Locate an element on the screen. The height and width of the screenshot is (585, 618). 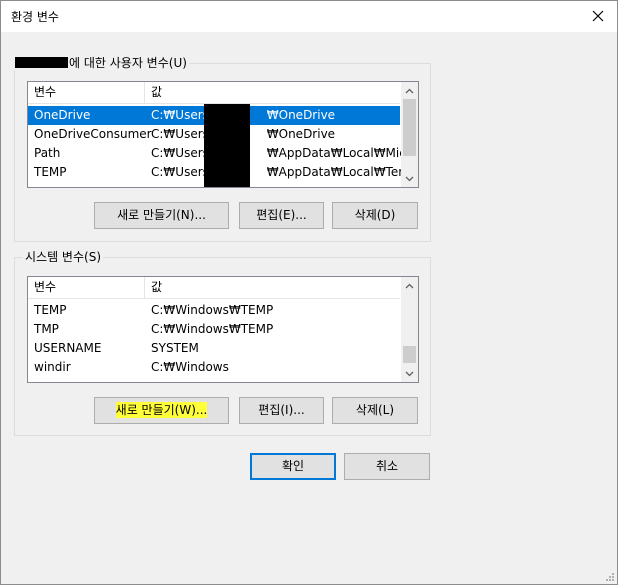
dialog-title: 환경 변수 is located at coordinates (35, 17).